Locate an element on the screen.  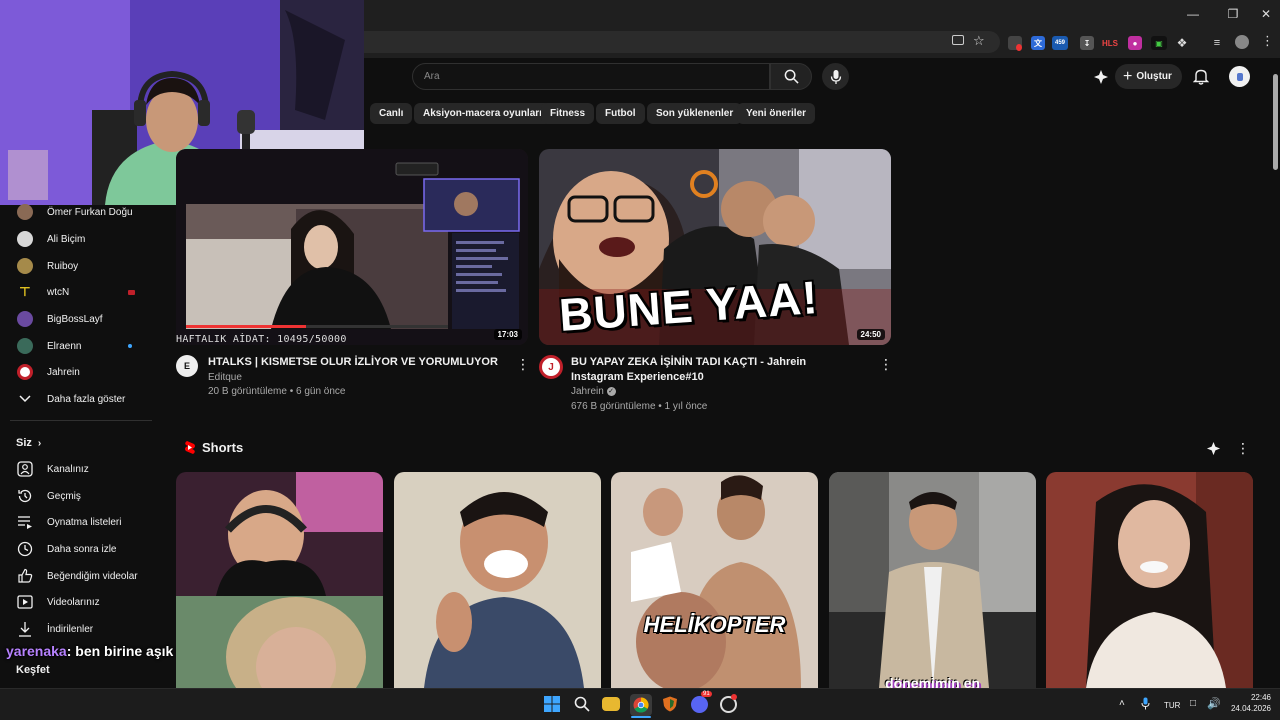
your-channel-icon is located at coordinates (25, 469).